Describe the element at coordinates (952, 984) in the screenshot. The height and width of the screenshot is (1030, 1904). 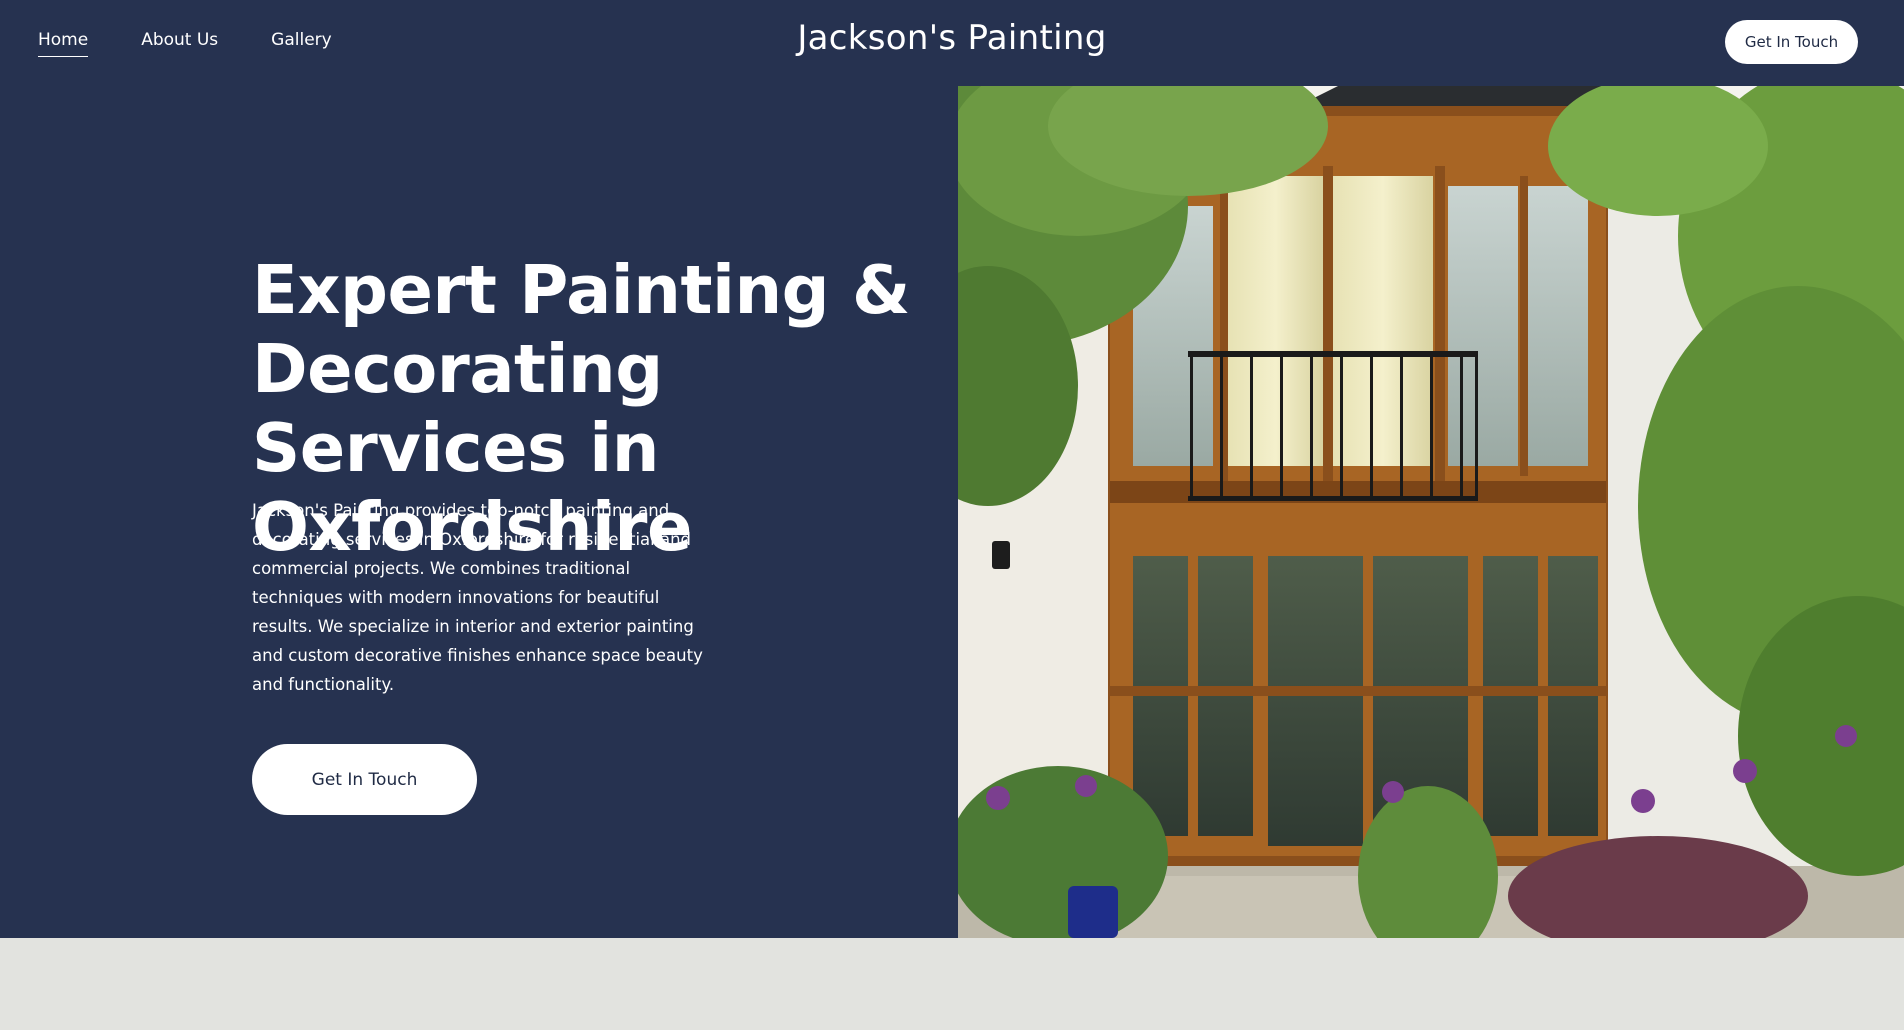
I see `next-section-band` at that location.